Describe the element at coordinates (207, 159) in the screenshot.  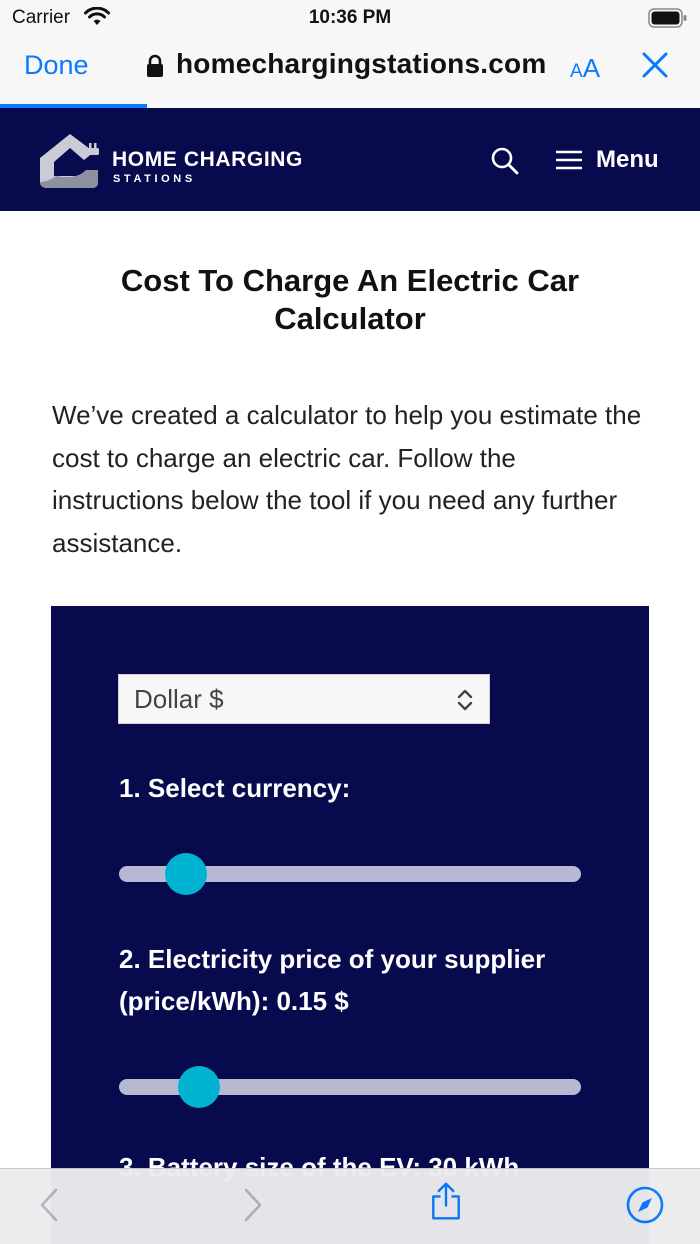
I see `logo-main-text: HOME CHARGING` at that location.